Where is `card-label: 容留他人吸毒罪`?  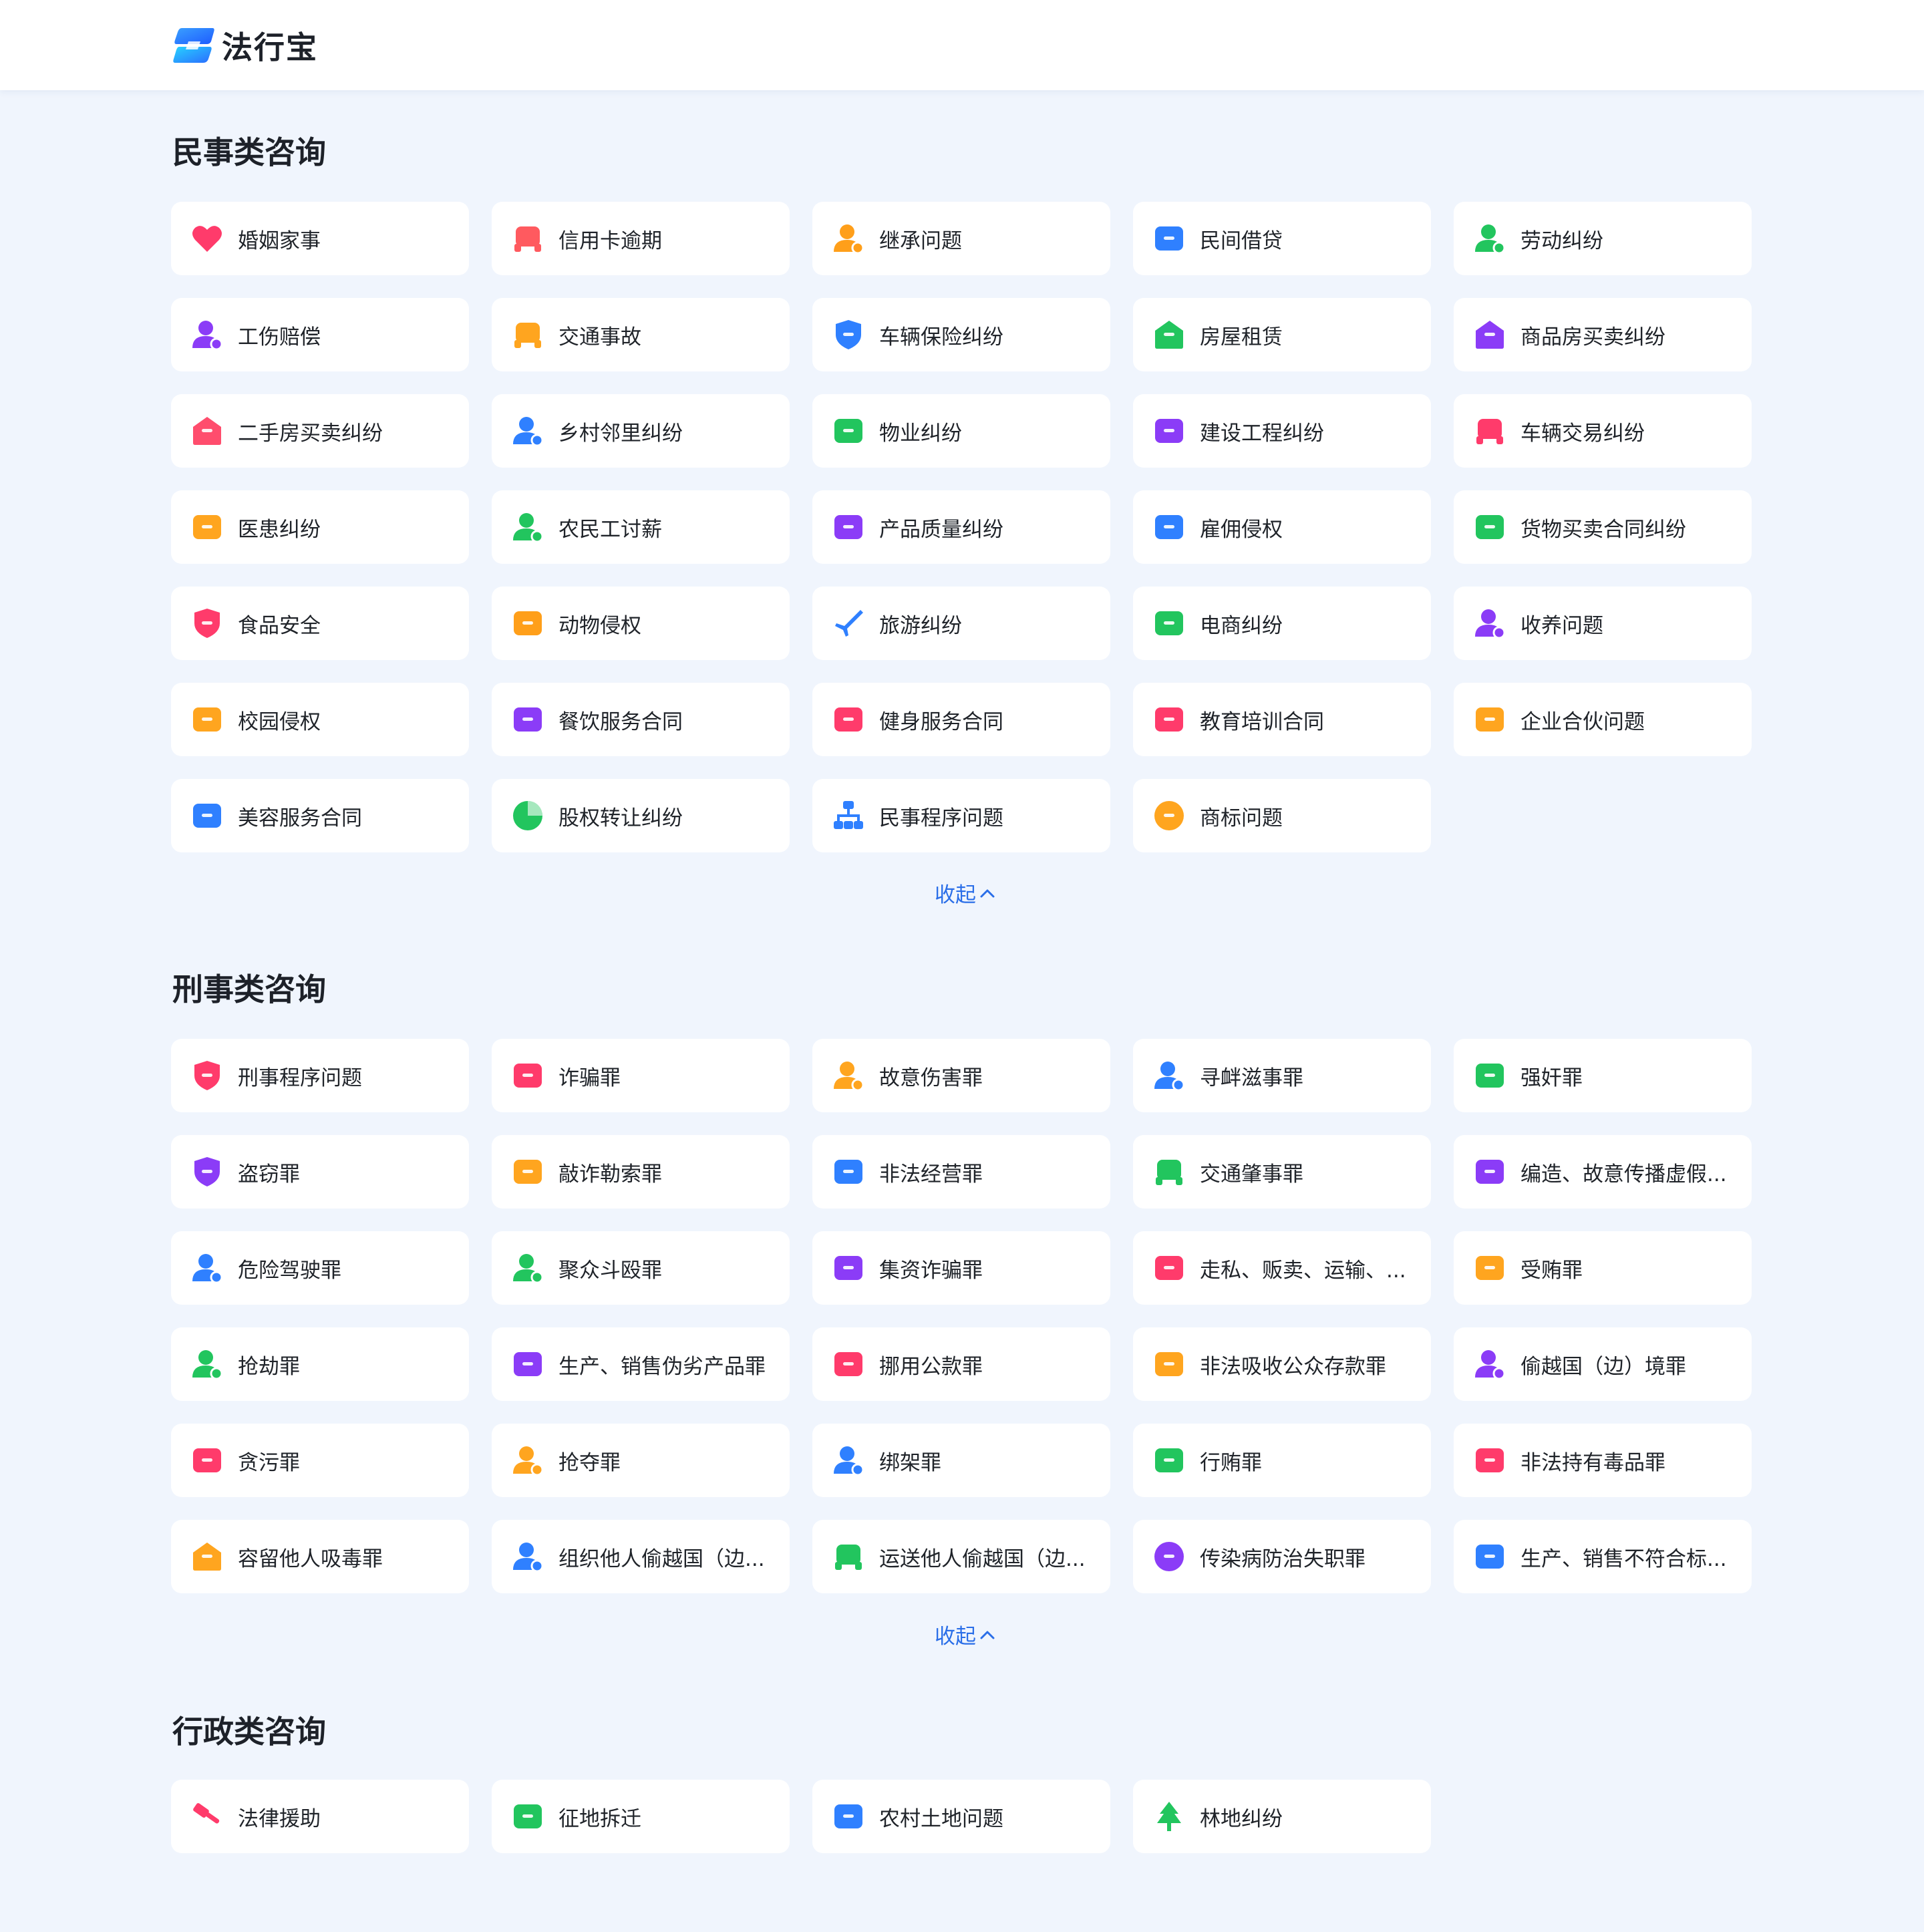 card-label: 容留他人吸毒罪 is located at coordinates (310, 1559).